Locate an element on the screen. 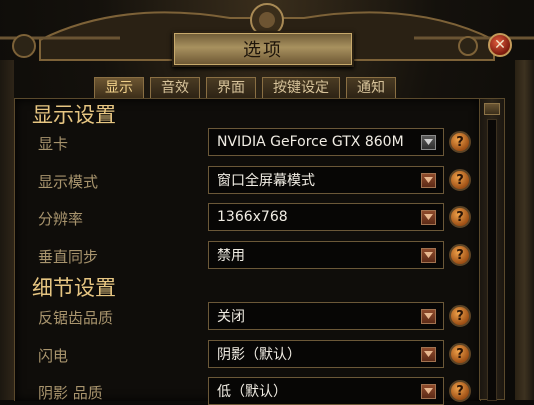 This screenshot has height=405, width=534. tab-audio: 音效 is located at coordinates (175, 88).